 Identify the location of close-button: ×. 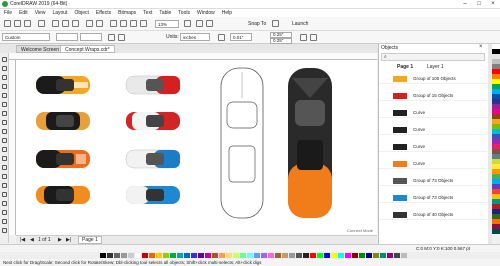
(493, 4).